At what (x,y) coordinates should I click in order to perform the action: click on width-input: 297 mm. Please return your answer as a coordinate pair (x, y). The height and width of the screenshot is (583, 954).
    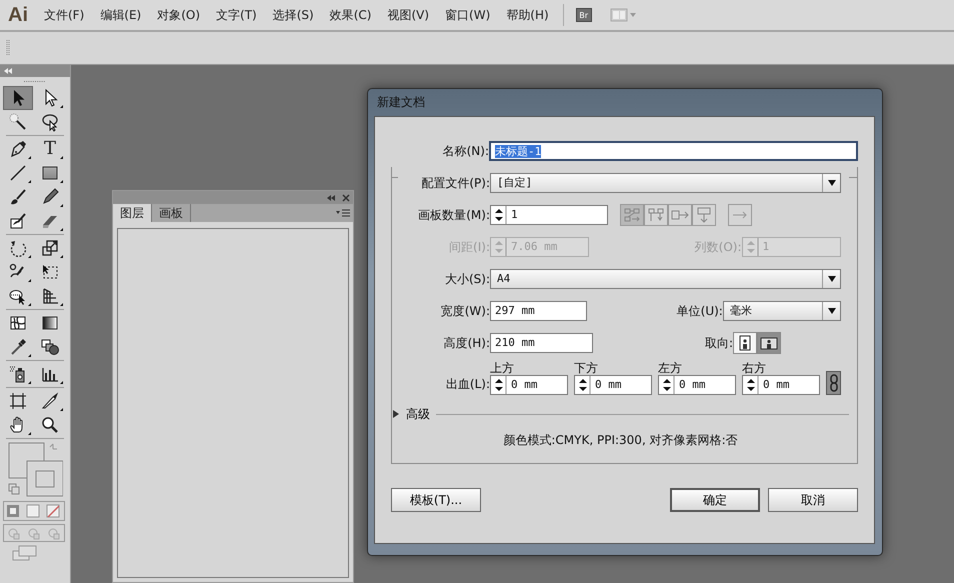
    Looking at the image, I should click on (538, 311).